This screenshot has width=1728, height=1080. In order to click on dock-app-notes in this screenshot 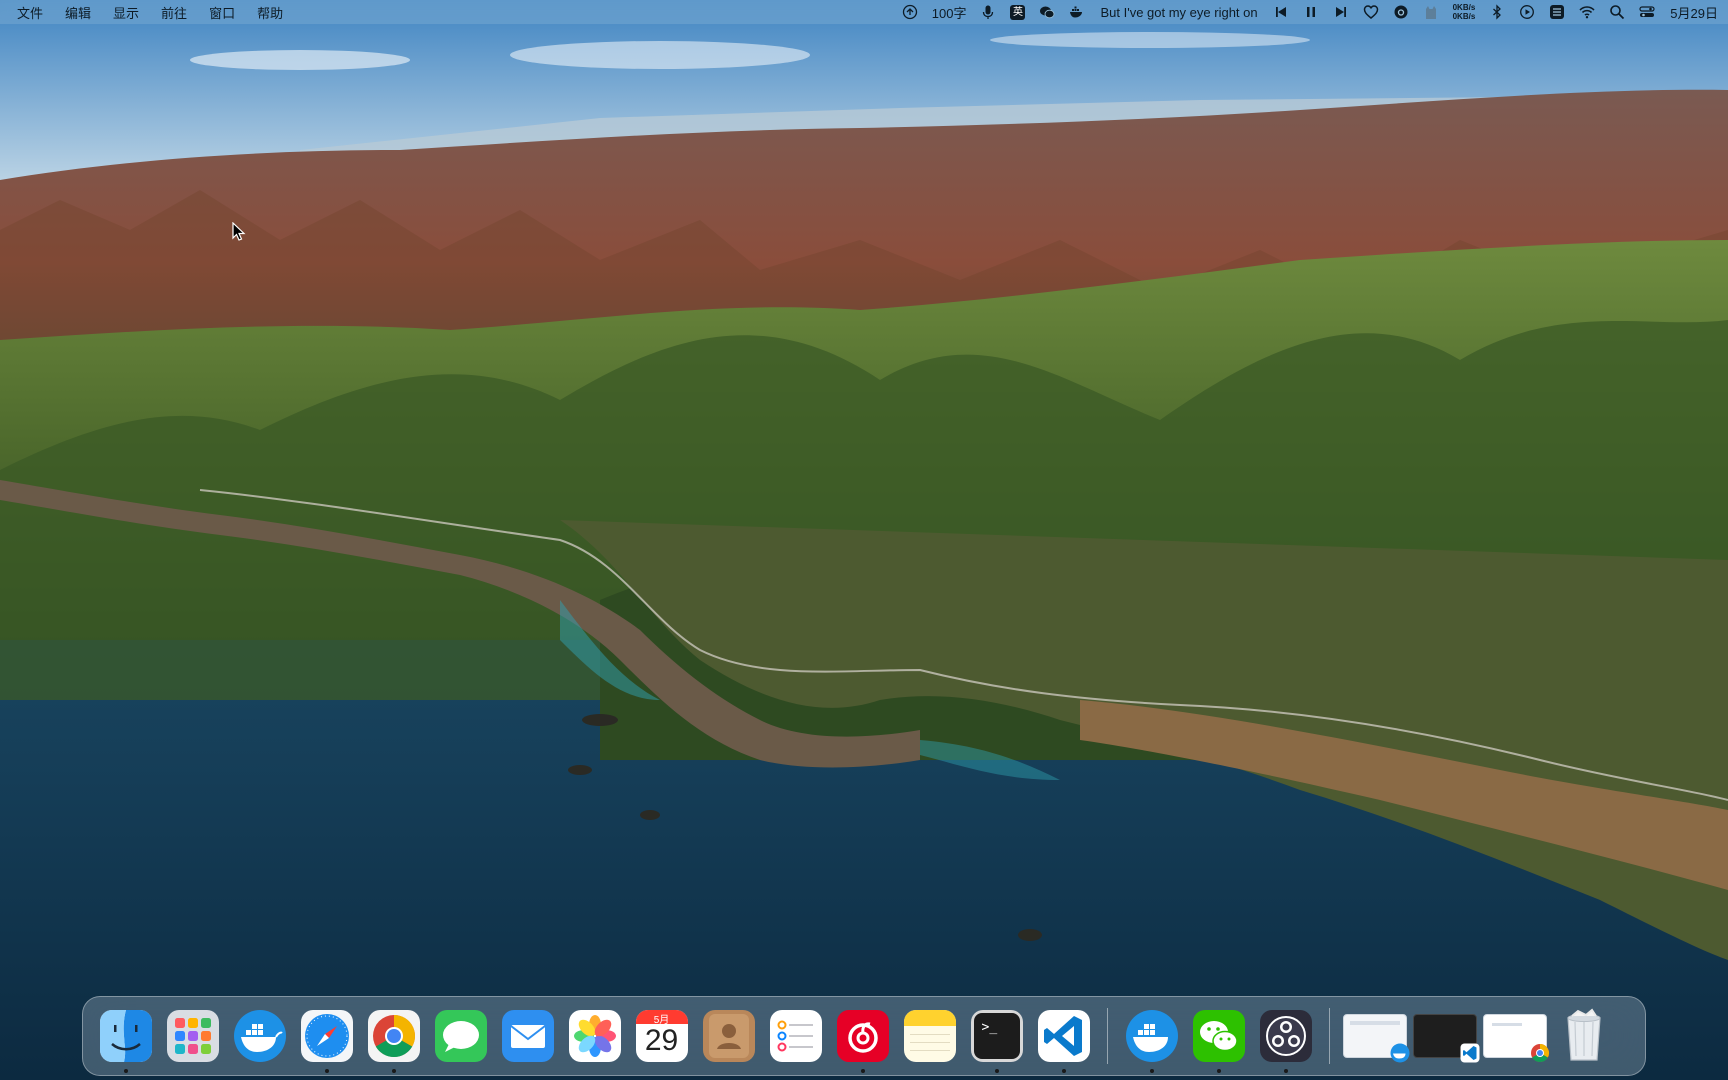, I will do `click(930, 1036)`.